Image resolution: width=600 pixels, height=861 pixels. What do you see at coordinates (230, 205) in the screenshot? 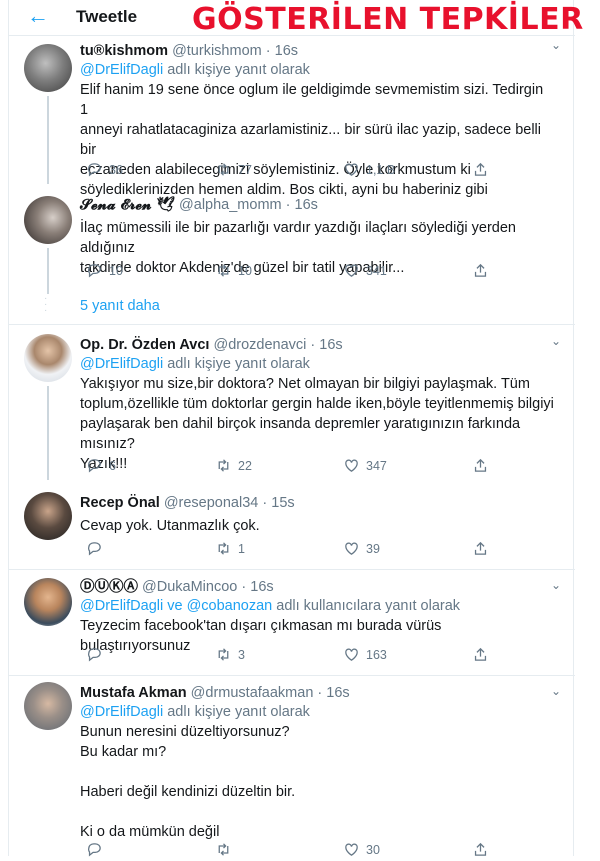
I see `user-handle: @alpha_momm` at bounding box center [230, 205].